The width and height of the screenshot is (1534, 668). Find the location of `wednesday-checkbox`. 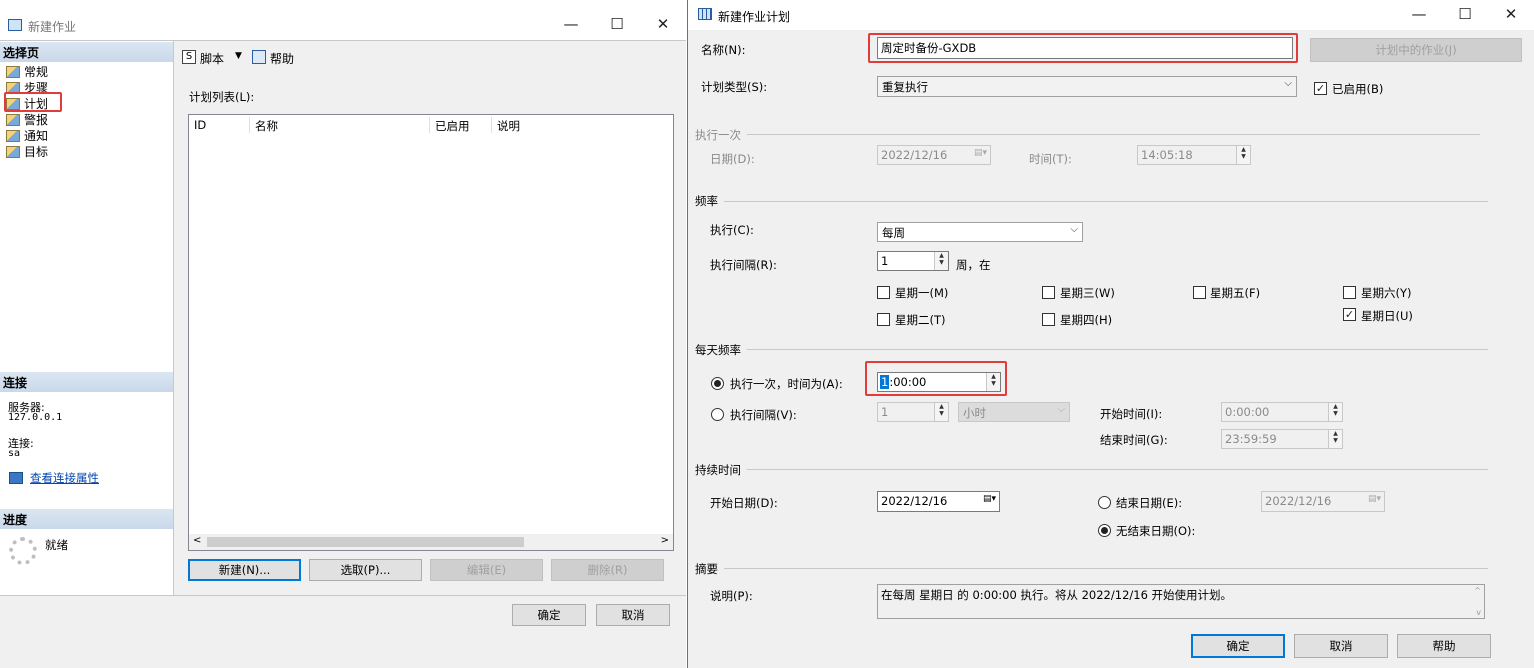

wednesday-checkbox is located at coordinates (1048, 292).